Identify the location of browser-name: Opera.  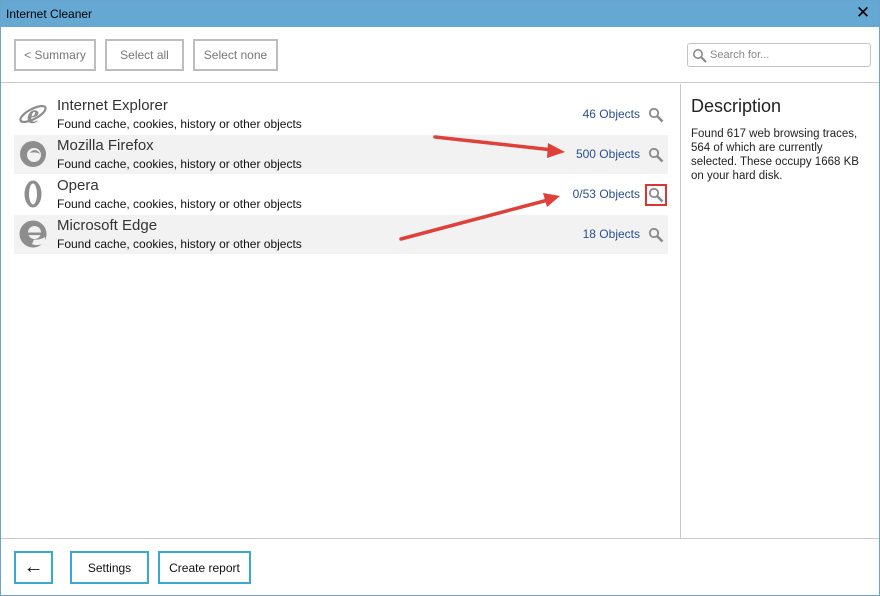
(78, 185).